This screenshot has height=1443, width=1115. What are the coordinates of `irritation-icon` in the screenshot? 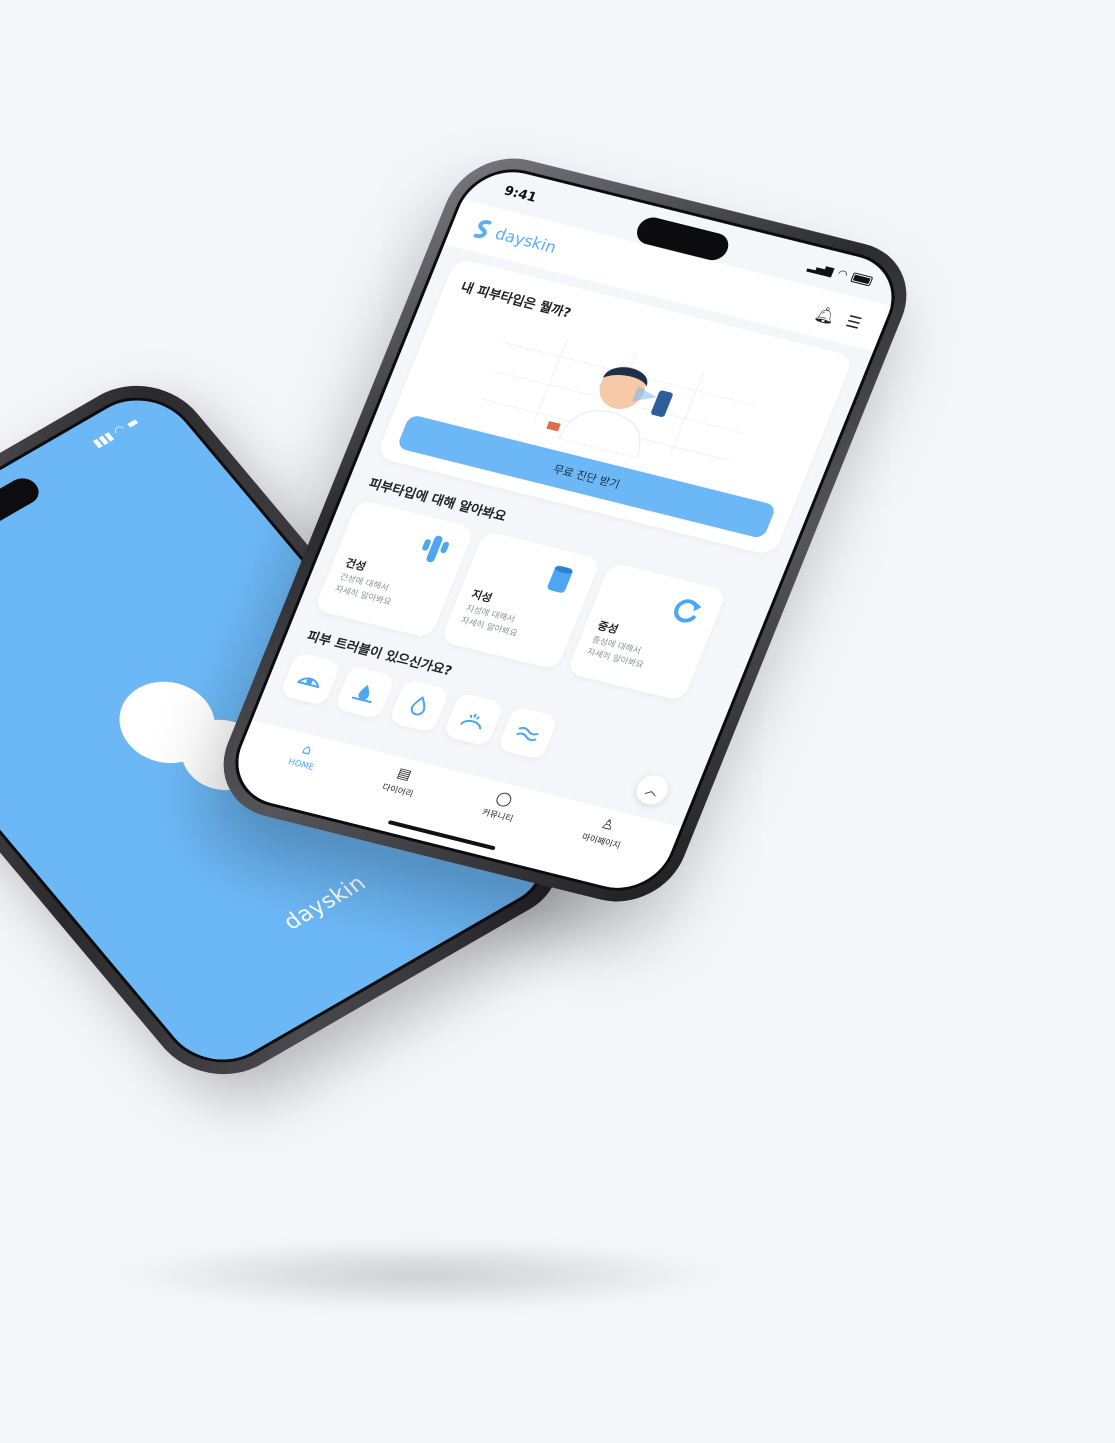 It's located at (470, 721).